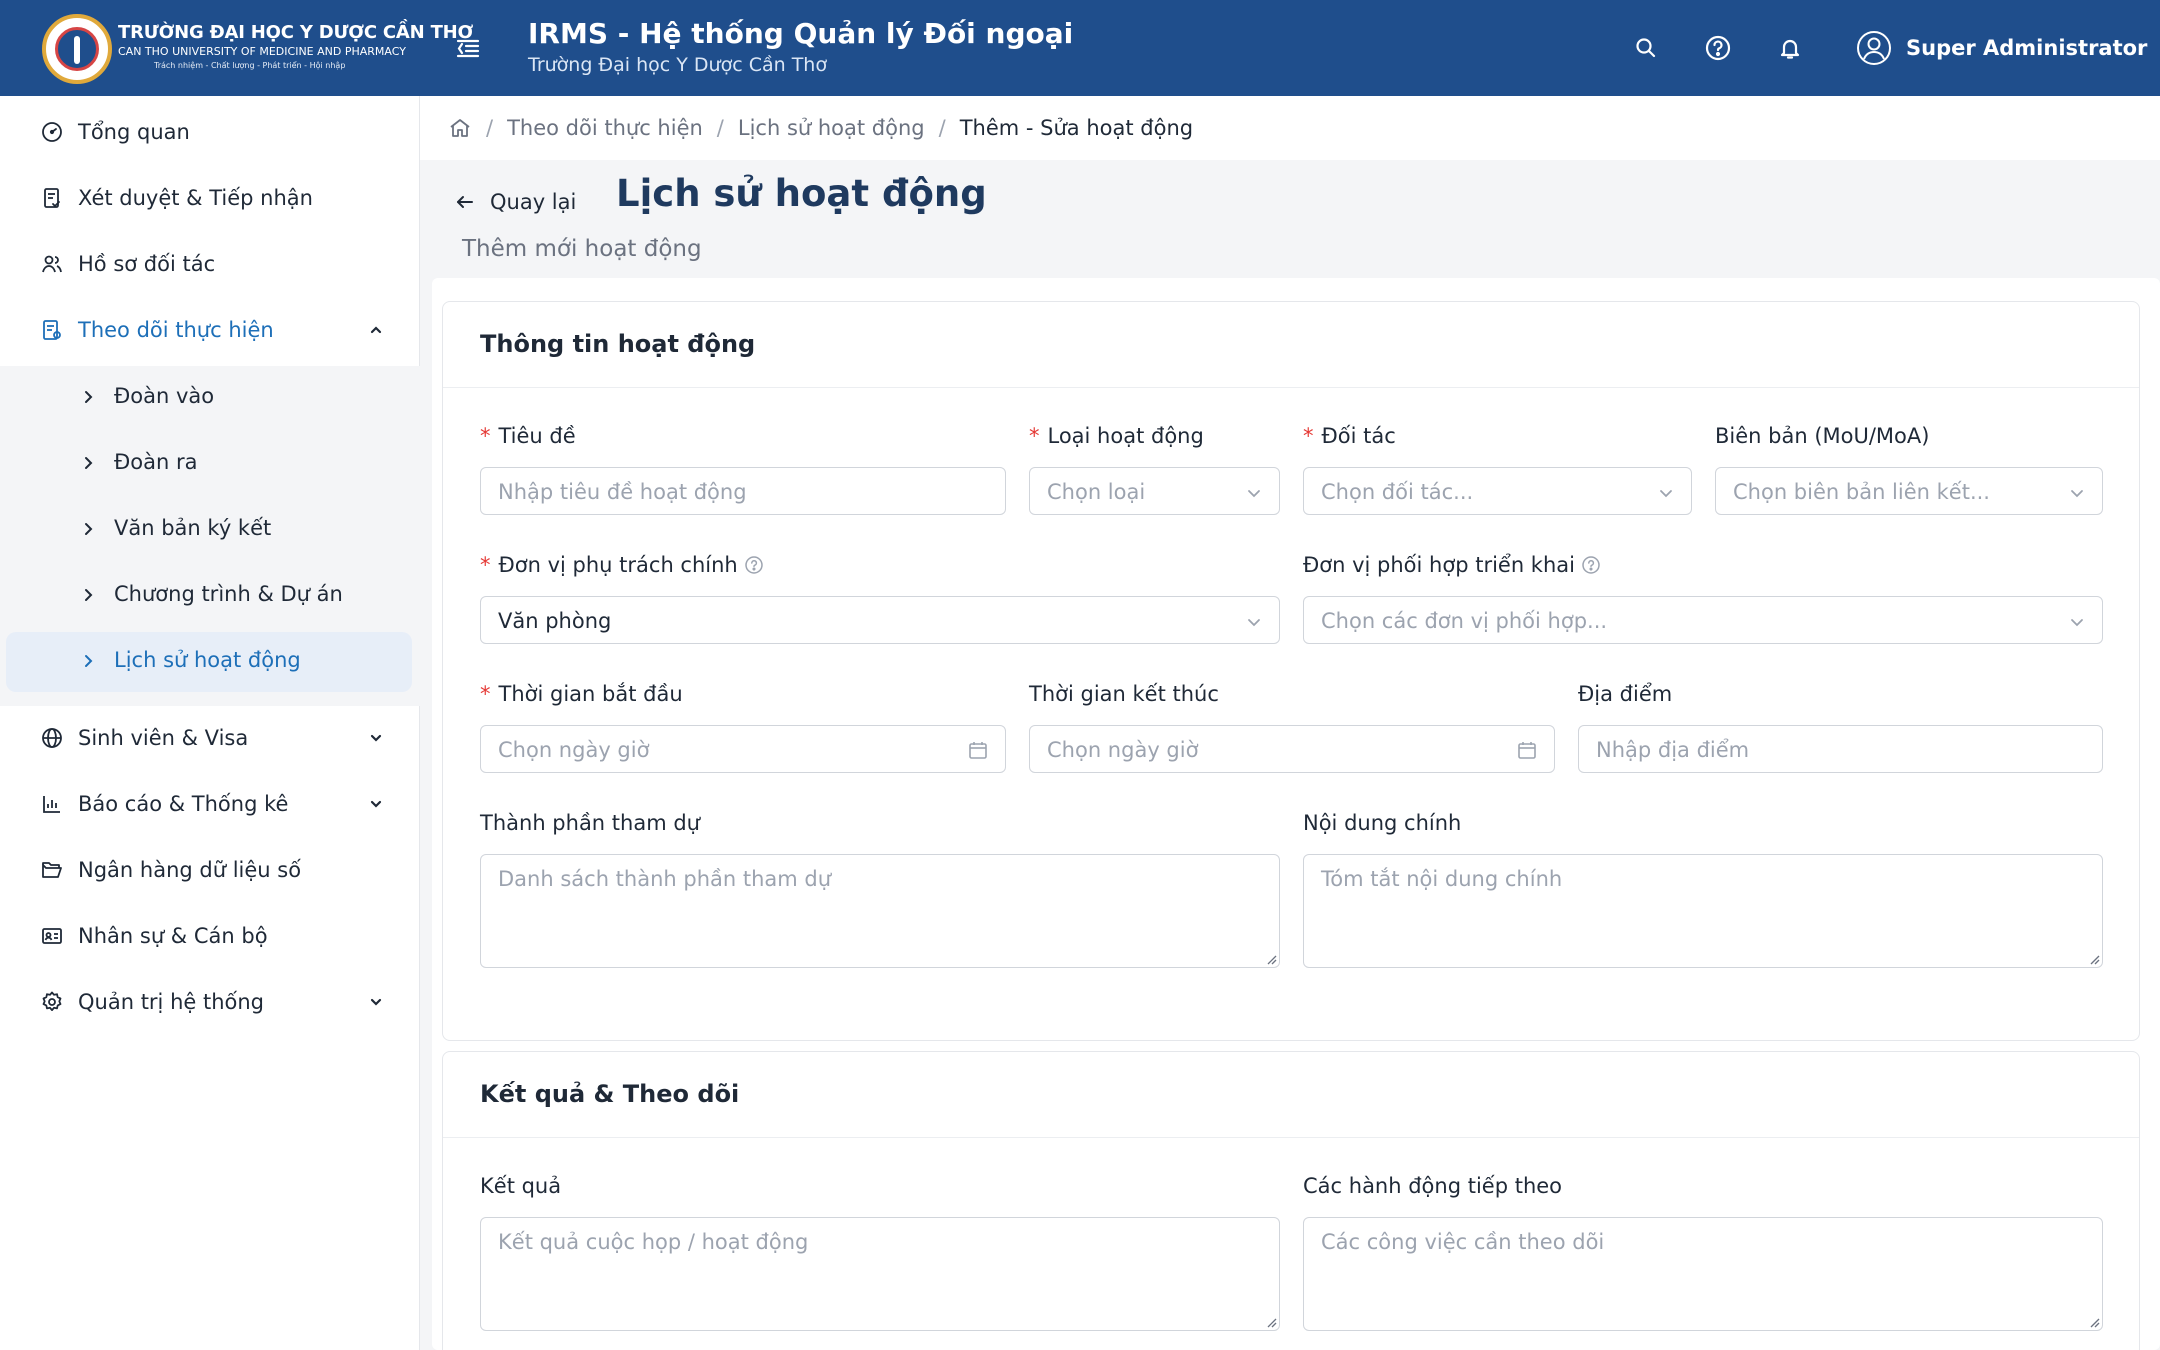  I want to click on card-header: Kết quả & Theo dõi, so click(1291, 1095).